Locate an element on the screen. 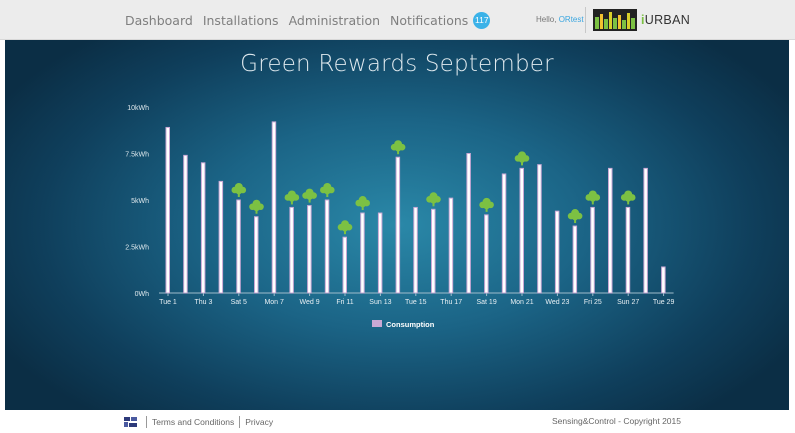 The image size is (795, 433). iurban-logo: iURBAN is located at coordinates (641, 20).